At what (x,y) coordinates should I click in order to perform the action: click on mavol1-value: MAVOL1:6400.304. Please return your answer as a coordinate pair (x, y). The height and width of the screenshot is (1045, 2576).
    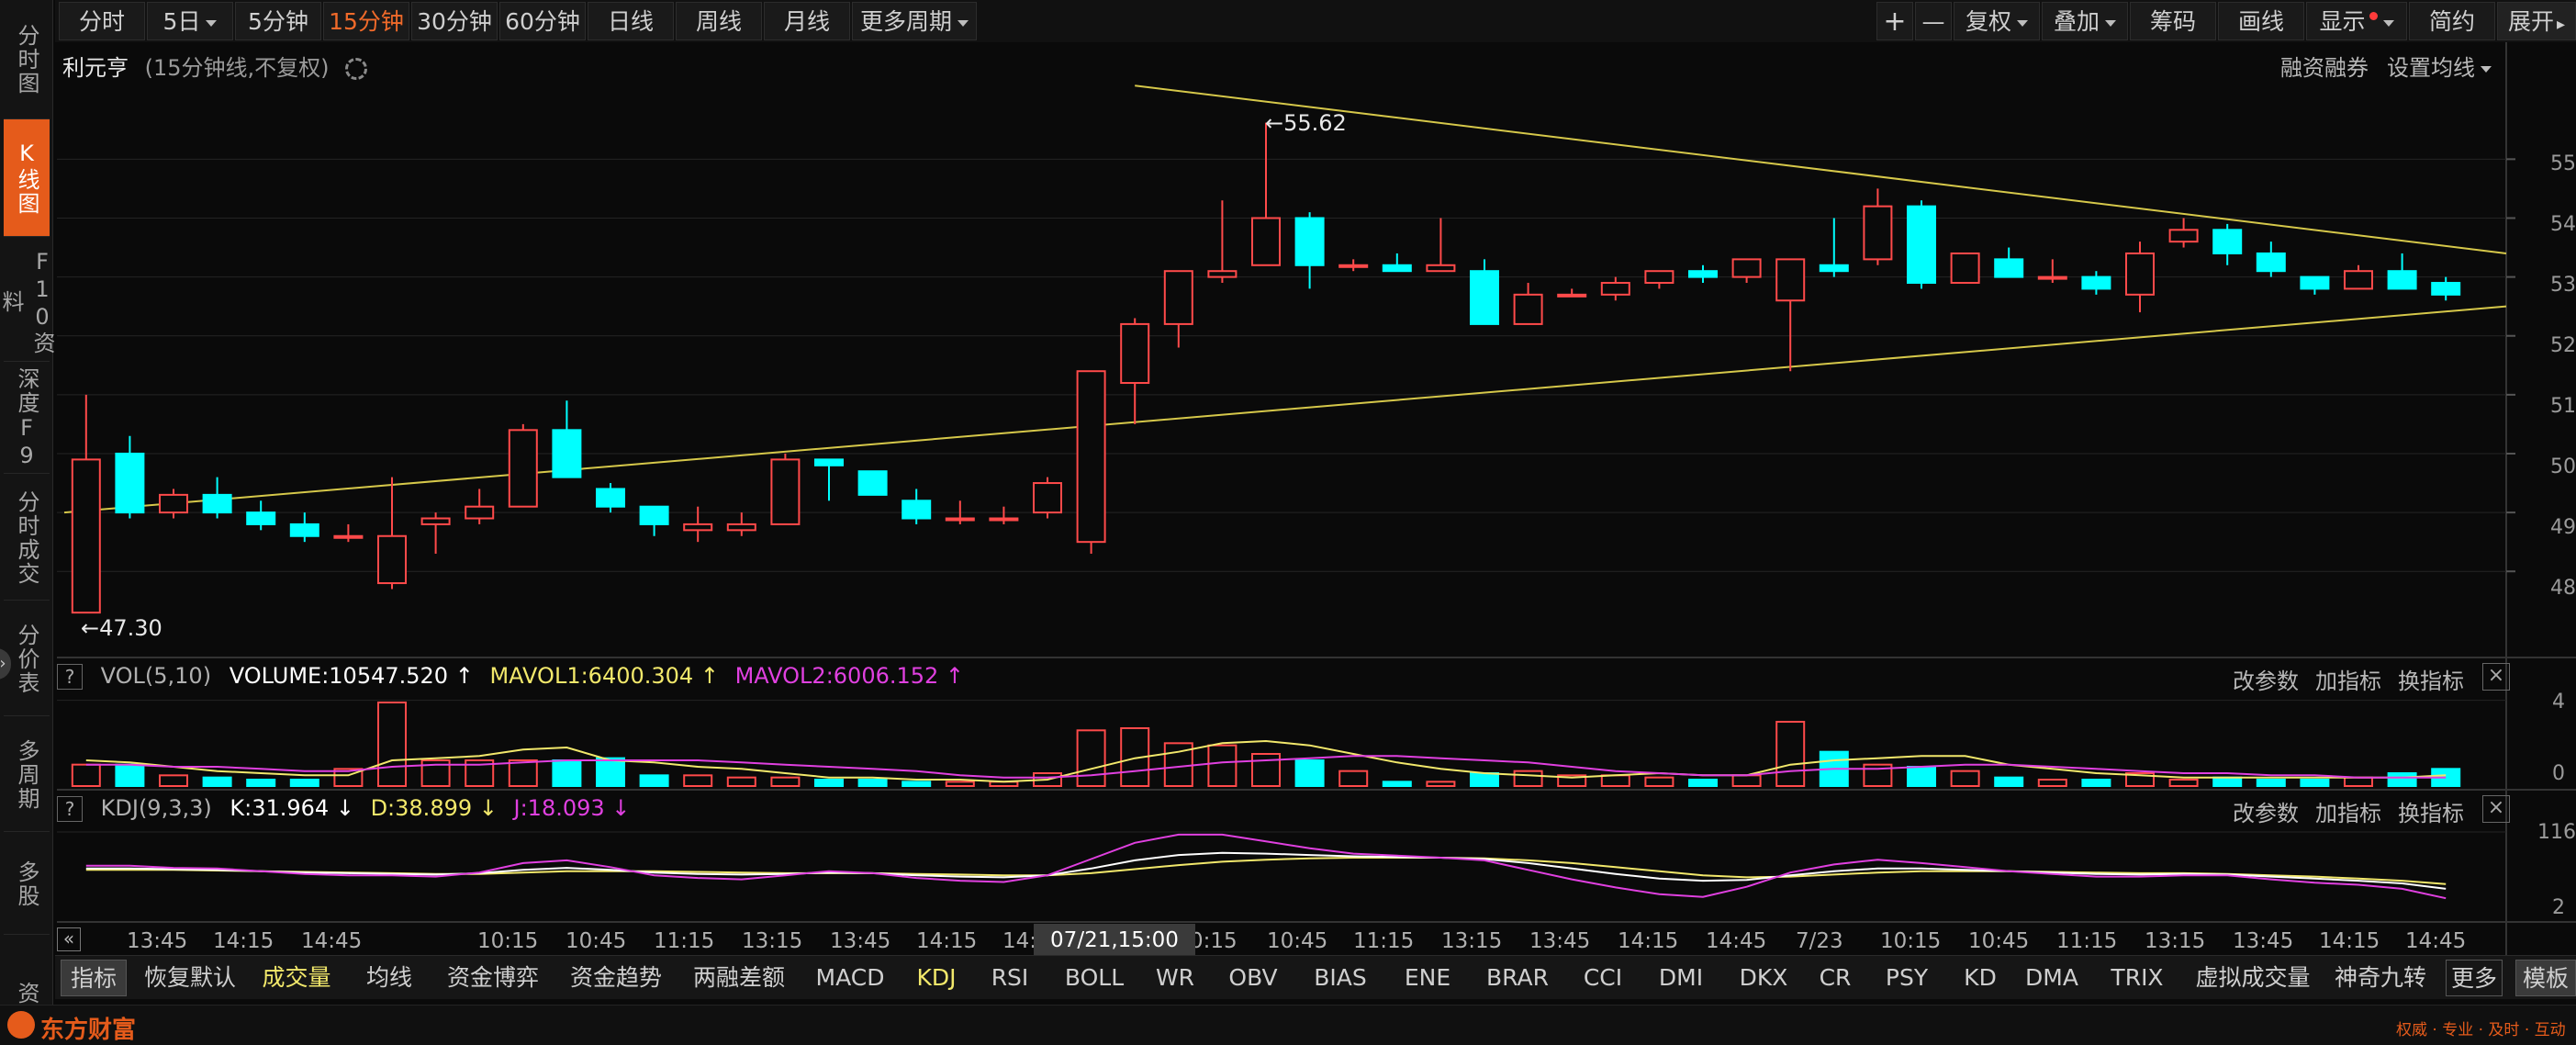
    Looking at the image, I should click on (591, 676).